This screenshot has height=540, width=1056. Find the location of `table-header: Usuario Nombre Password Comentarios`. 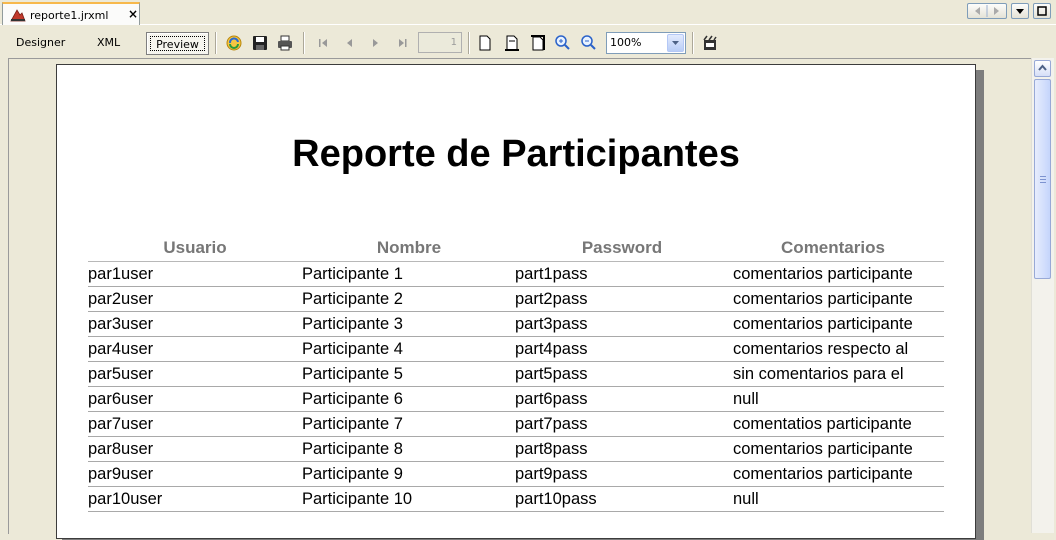

table-header: Usuario Nombre Password Comentarios is located at coordinates (516, 249).